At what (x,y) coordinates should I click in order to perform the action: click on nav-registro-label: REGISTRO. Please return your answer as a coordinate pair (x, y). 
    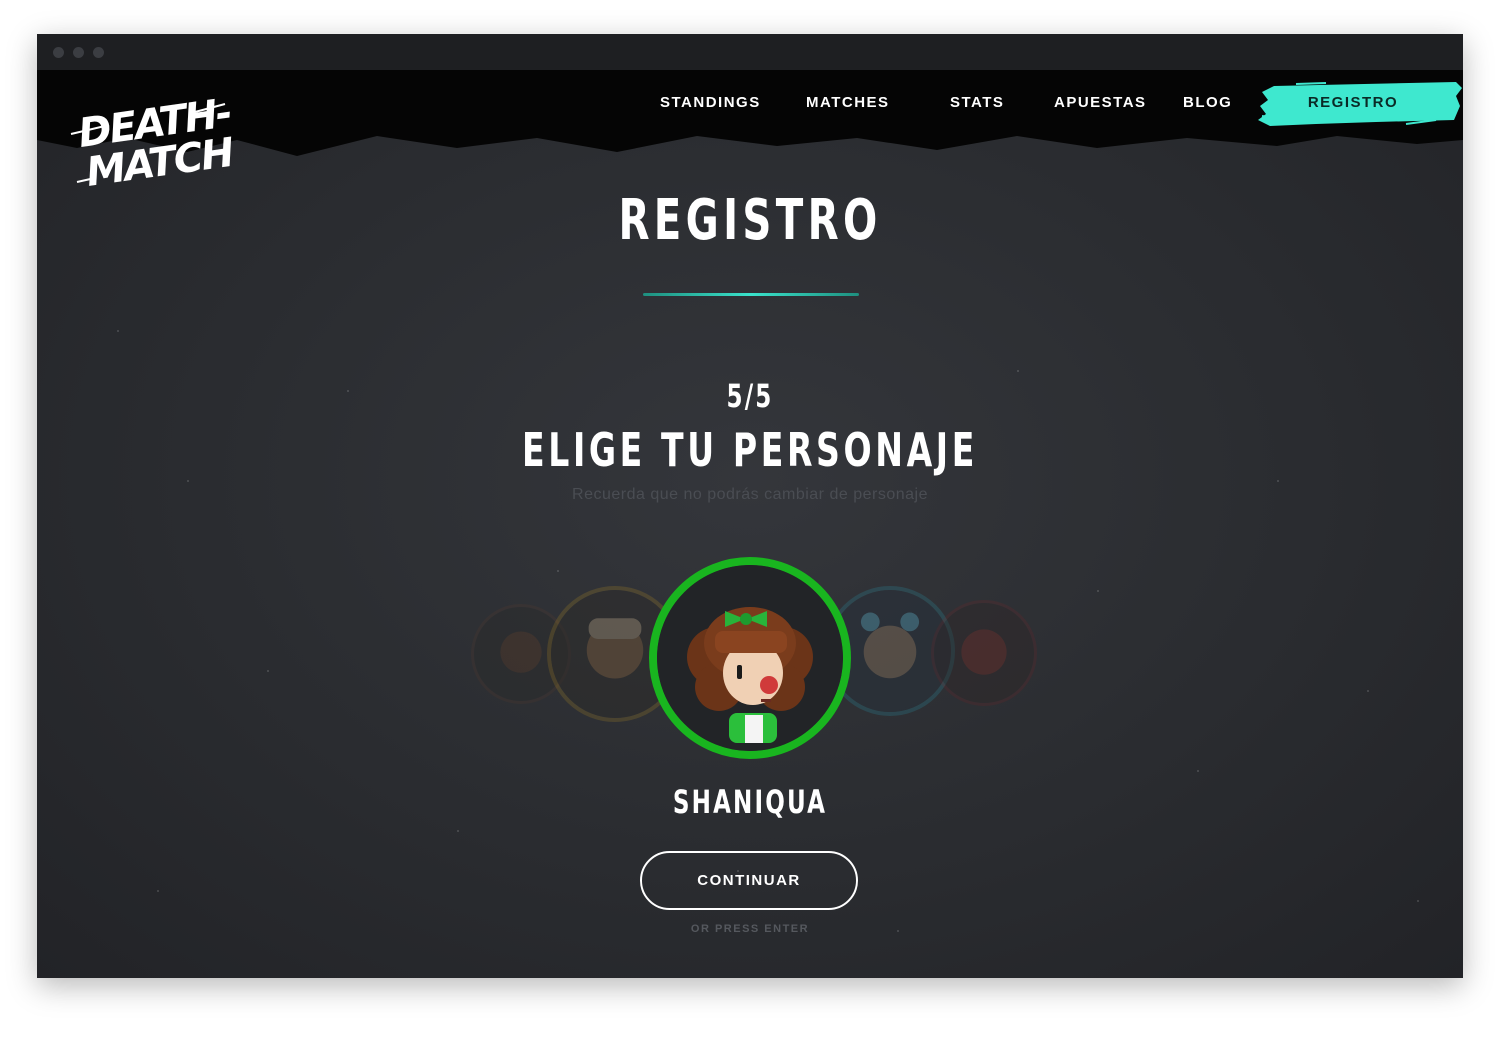
    Looking at the image, I should click on (1353, 102).